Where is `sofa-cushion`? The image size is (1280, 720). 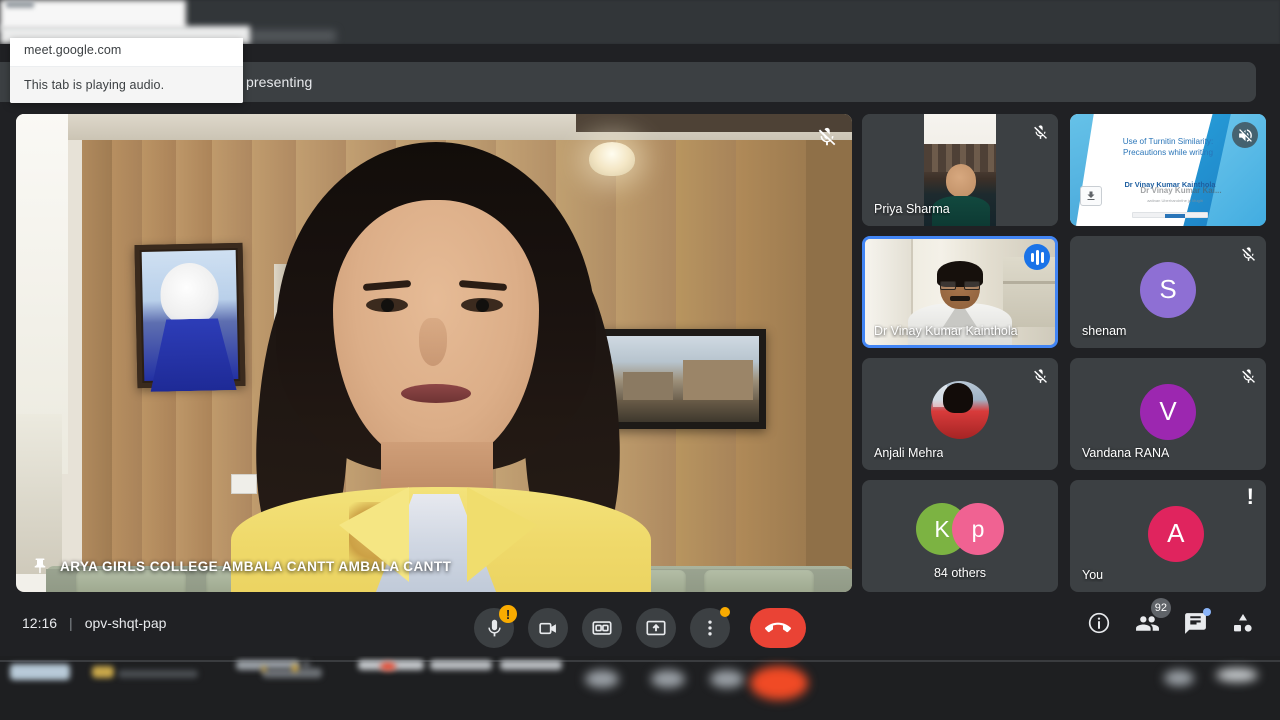 sofa-cushion is located at coordinates (759, 581).